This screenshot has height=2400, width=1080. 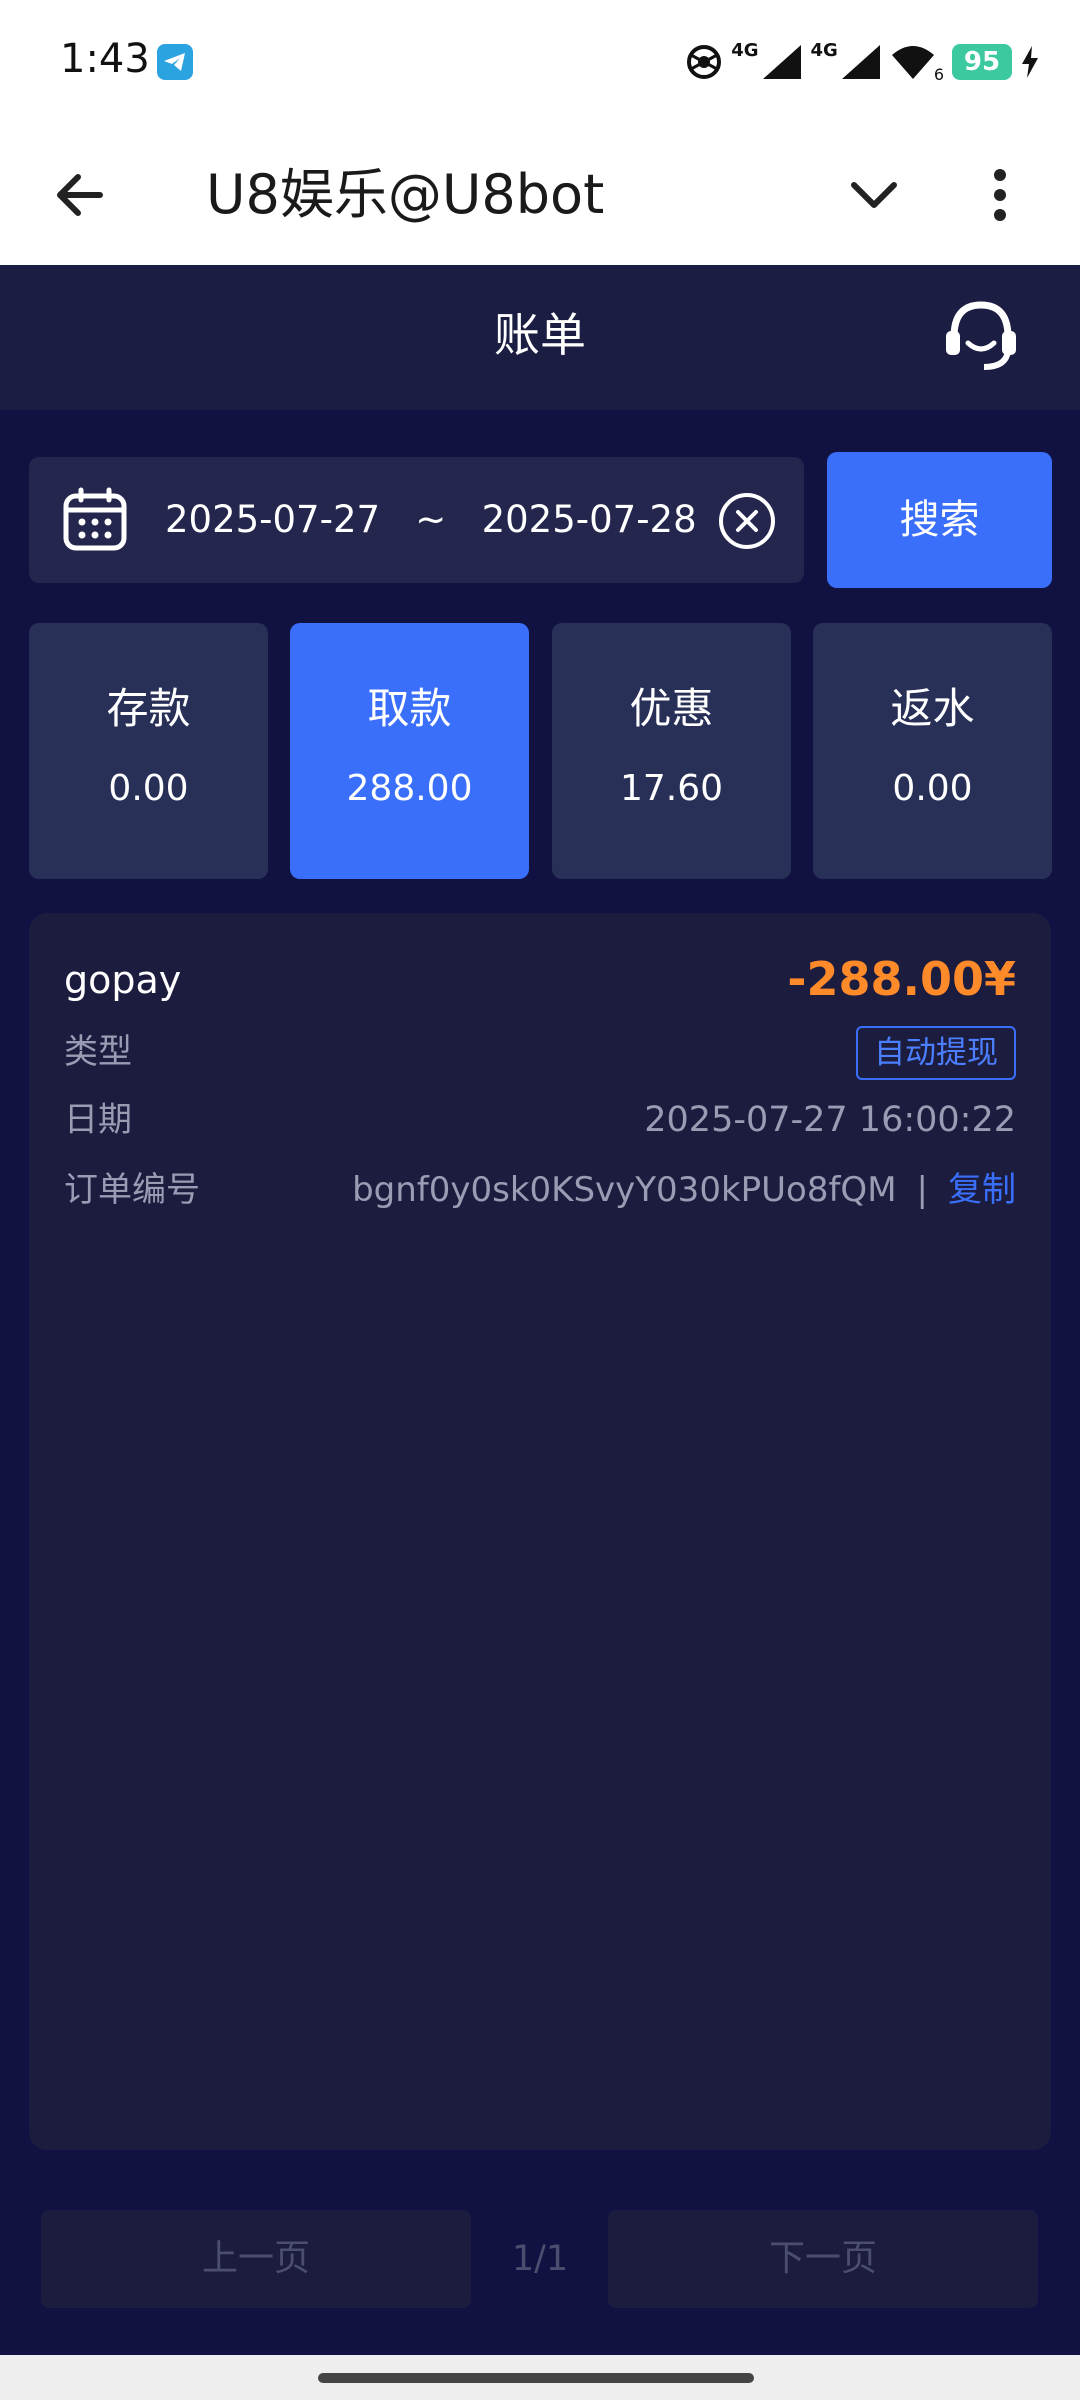 What do you see at coordinates (256, 2259) in the screenshot?
I see `prev-page-button: 上一页` at bounding box center [256, 2259].